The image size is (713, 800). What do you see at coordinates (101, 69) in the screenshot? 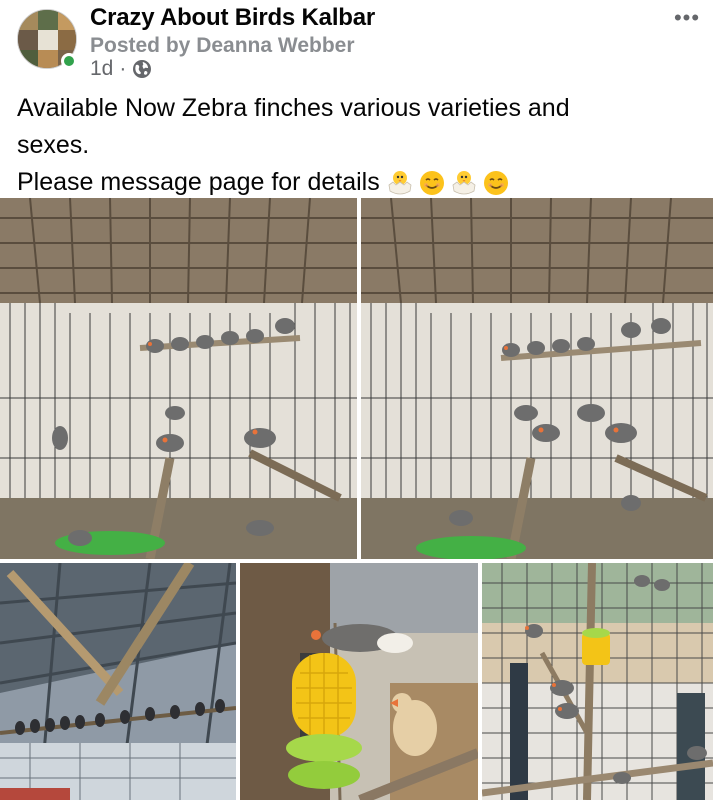
I see `post-timestamp: 1d` at bounding box center [101, 69].